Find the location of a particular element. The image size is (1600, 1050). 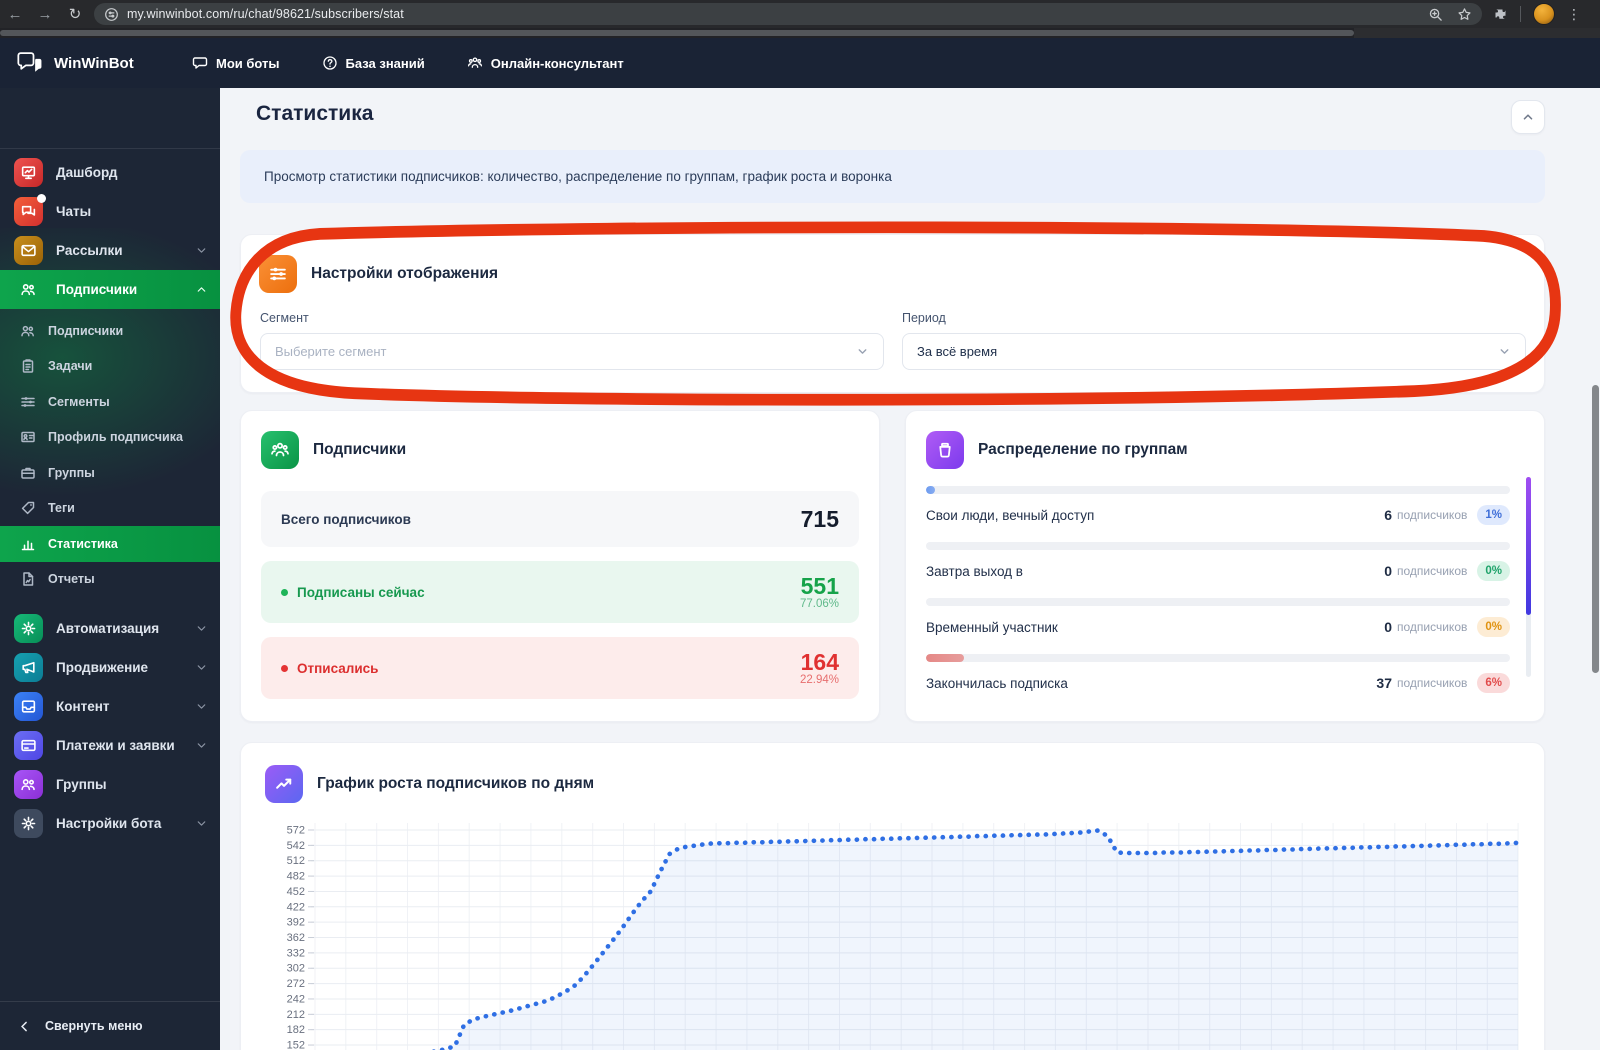

group-row: Закончилась подписка 37 подписчиков 6% is located at coordinates (1218, 673).